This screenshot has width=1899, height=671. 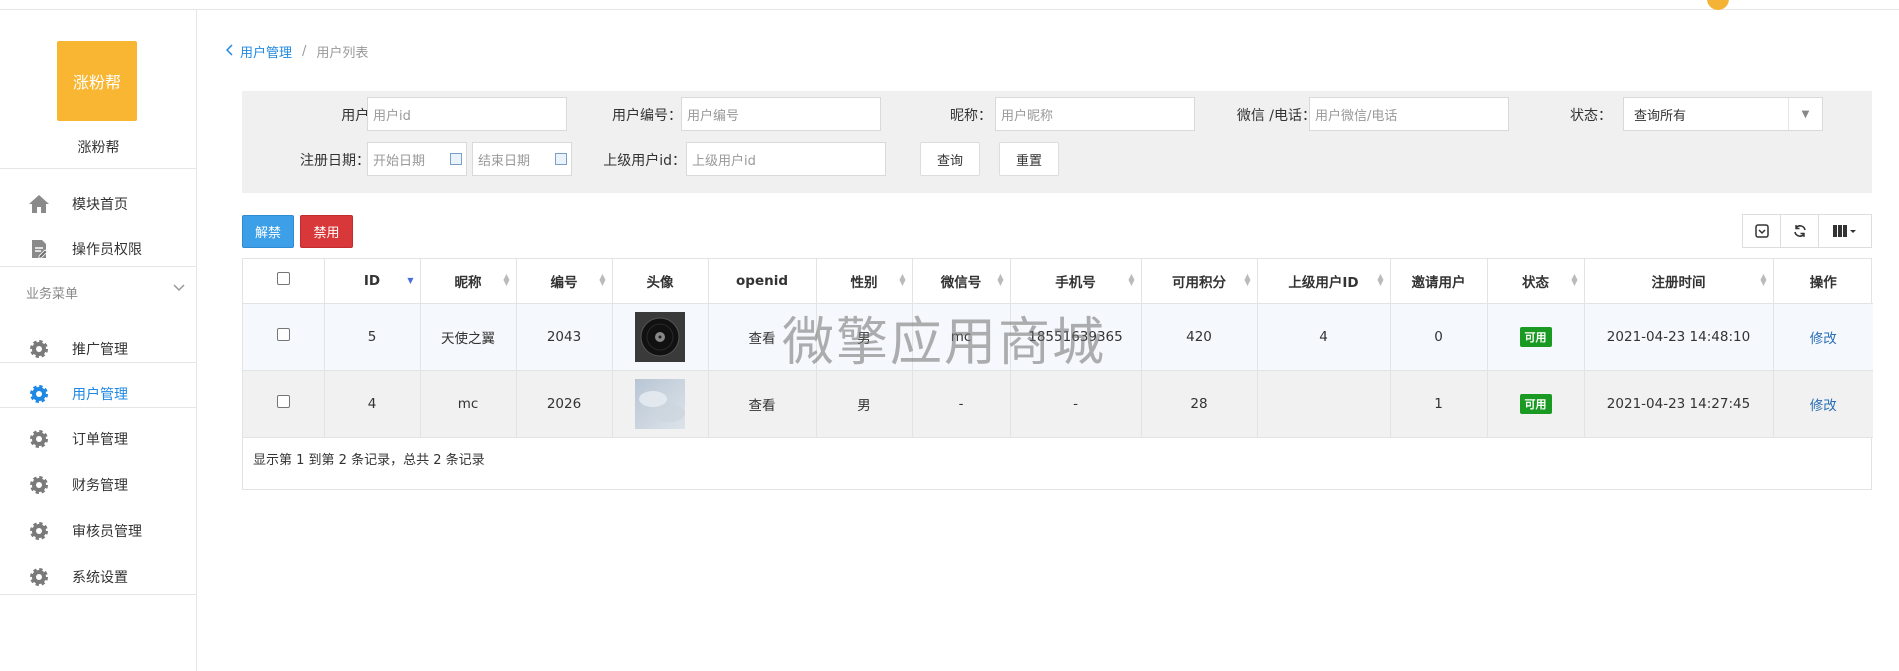 What do you see at coordinates (468, 281) in the screenshot?
I see `column-header-nickname: 昵称 ▲ ▼` at bounding box center [468, 281].